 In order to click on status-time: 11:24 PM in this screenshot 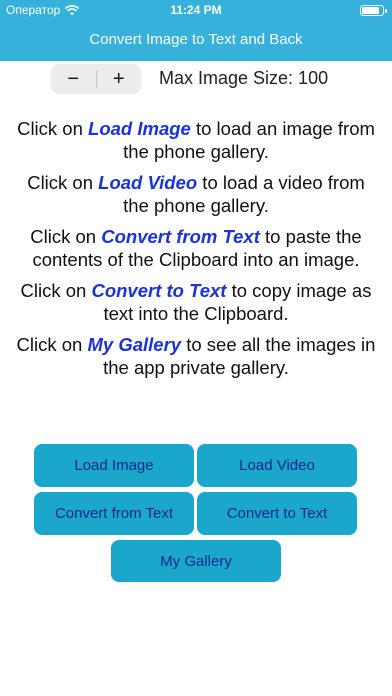, I will do `click(196, 10)`.